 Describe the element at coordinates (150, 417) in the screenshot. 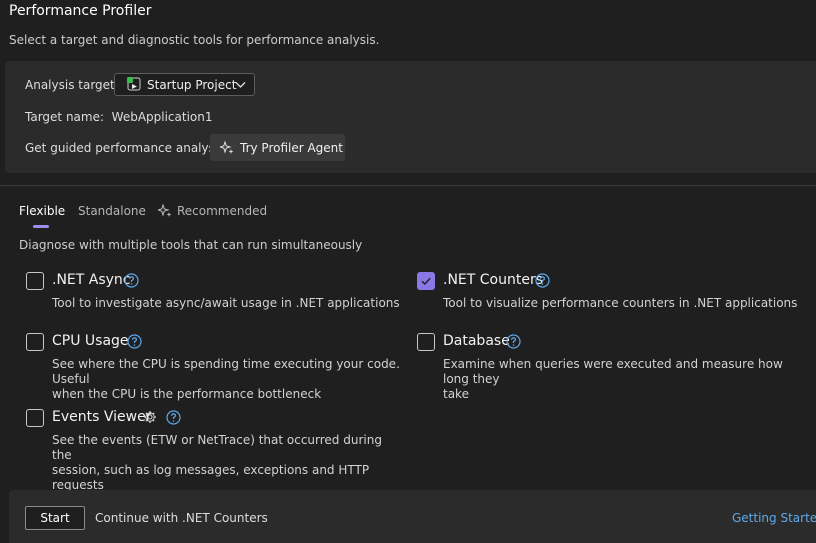

I see `gear-icon` at that location.